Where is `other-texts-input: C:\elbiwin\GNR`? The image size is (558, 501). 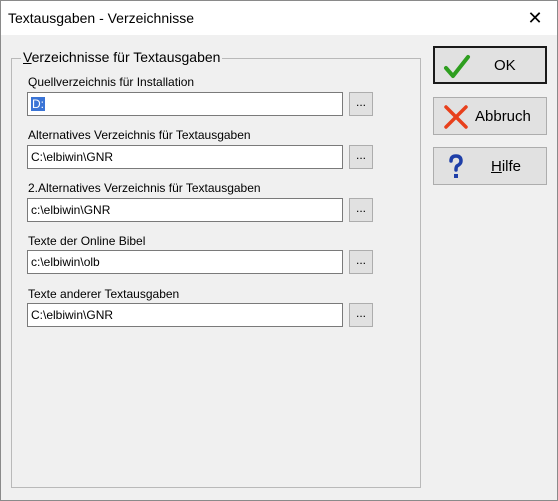 other-texts-input: C:\elbiwin\GNR is located at coordinates (185, 315).